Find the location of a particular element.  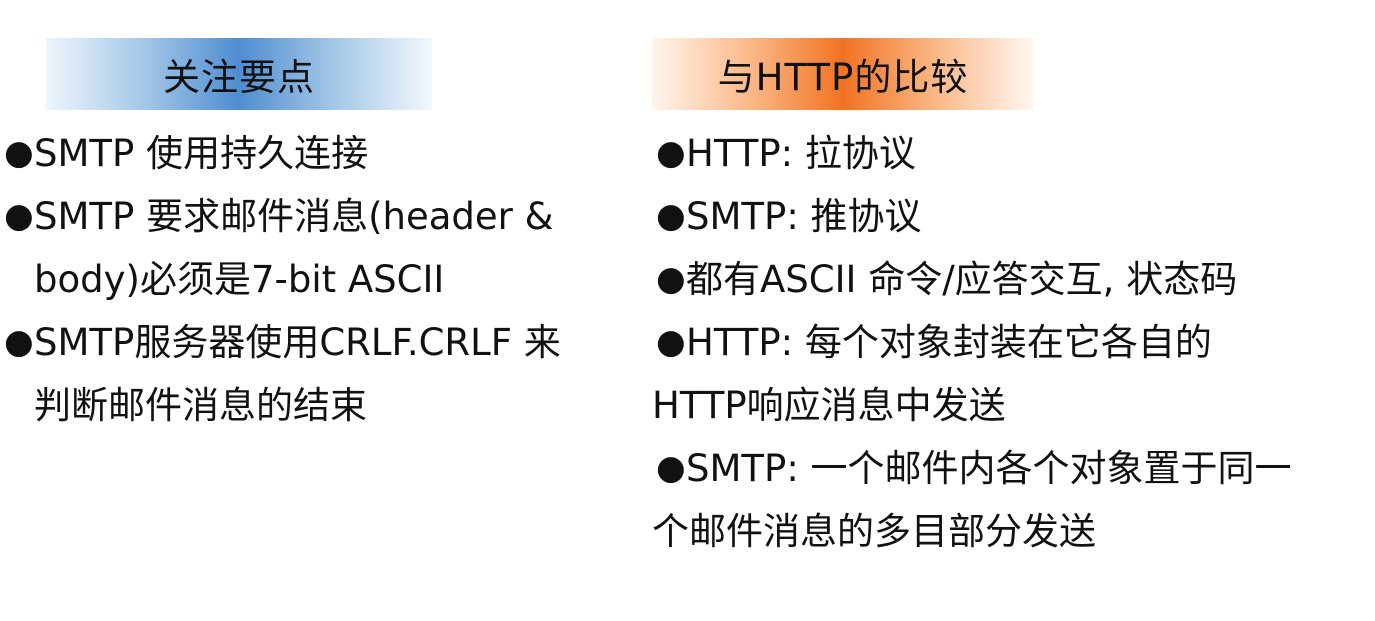

list-item: ● SMTP: 一个邮件内各个对象置于同一 个邮件消息的多目部分发送 is located at coordinates (1009, 500).